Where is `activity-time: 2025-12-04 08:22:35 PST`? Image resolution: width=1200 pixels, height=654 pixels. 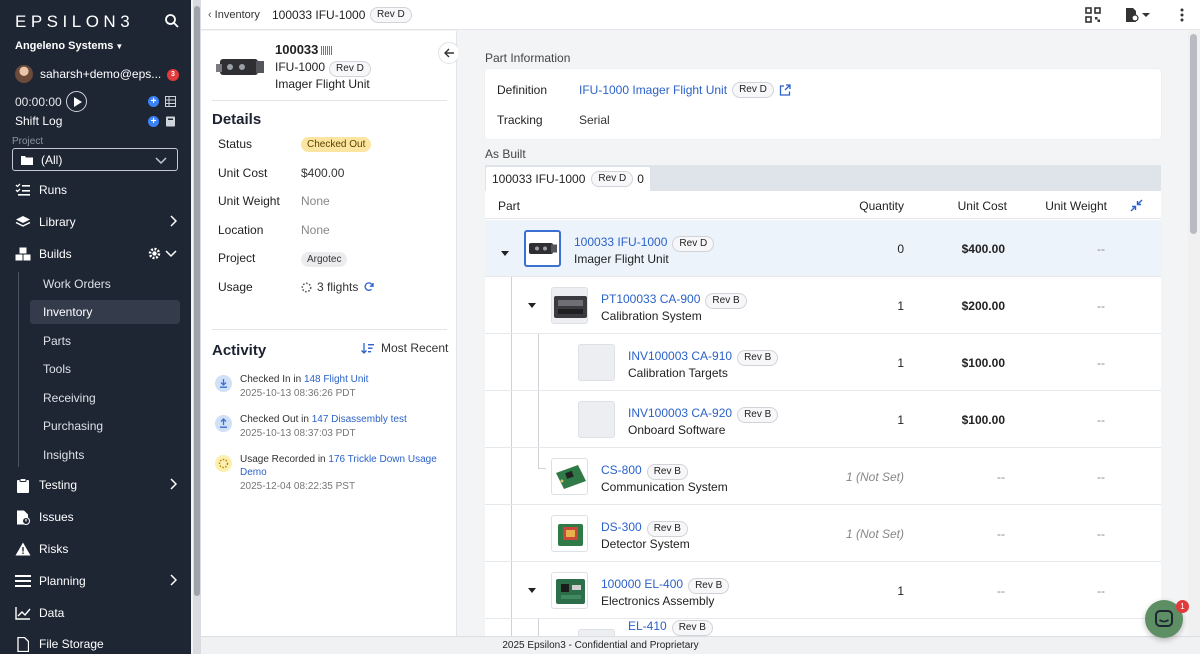
activity-time: 2025-12-04 08:22:35 PST is located at coordinates (298, 486).